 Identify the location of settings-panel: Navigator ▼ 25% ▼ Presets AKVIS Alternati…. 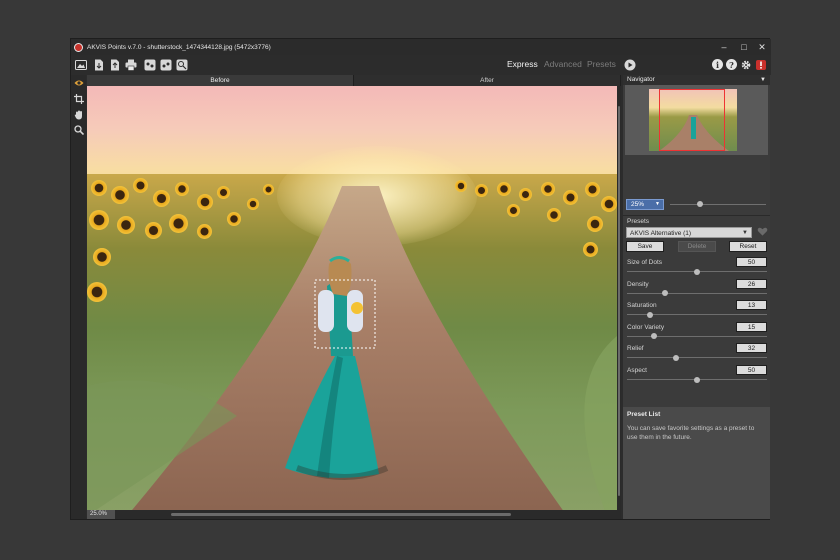
(696, 297).